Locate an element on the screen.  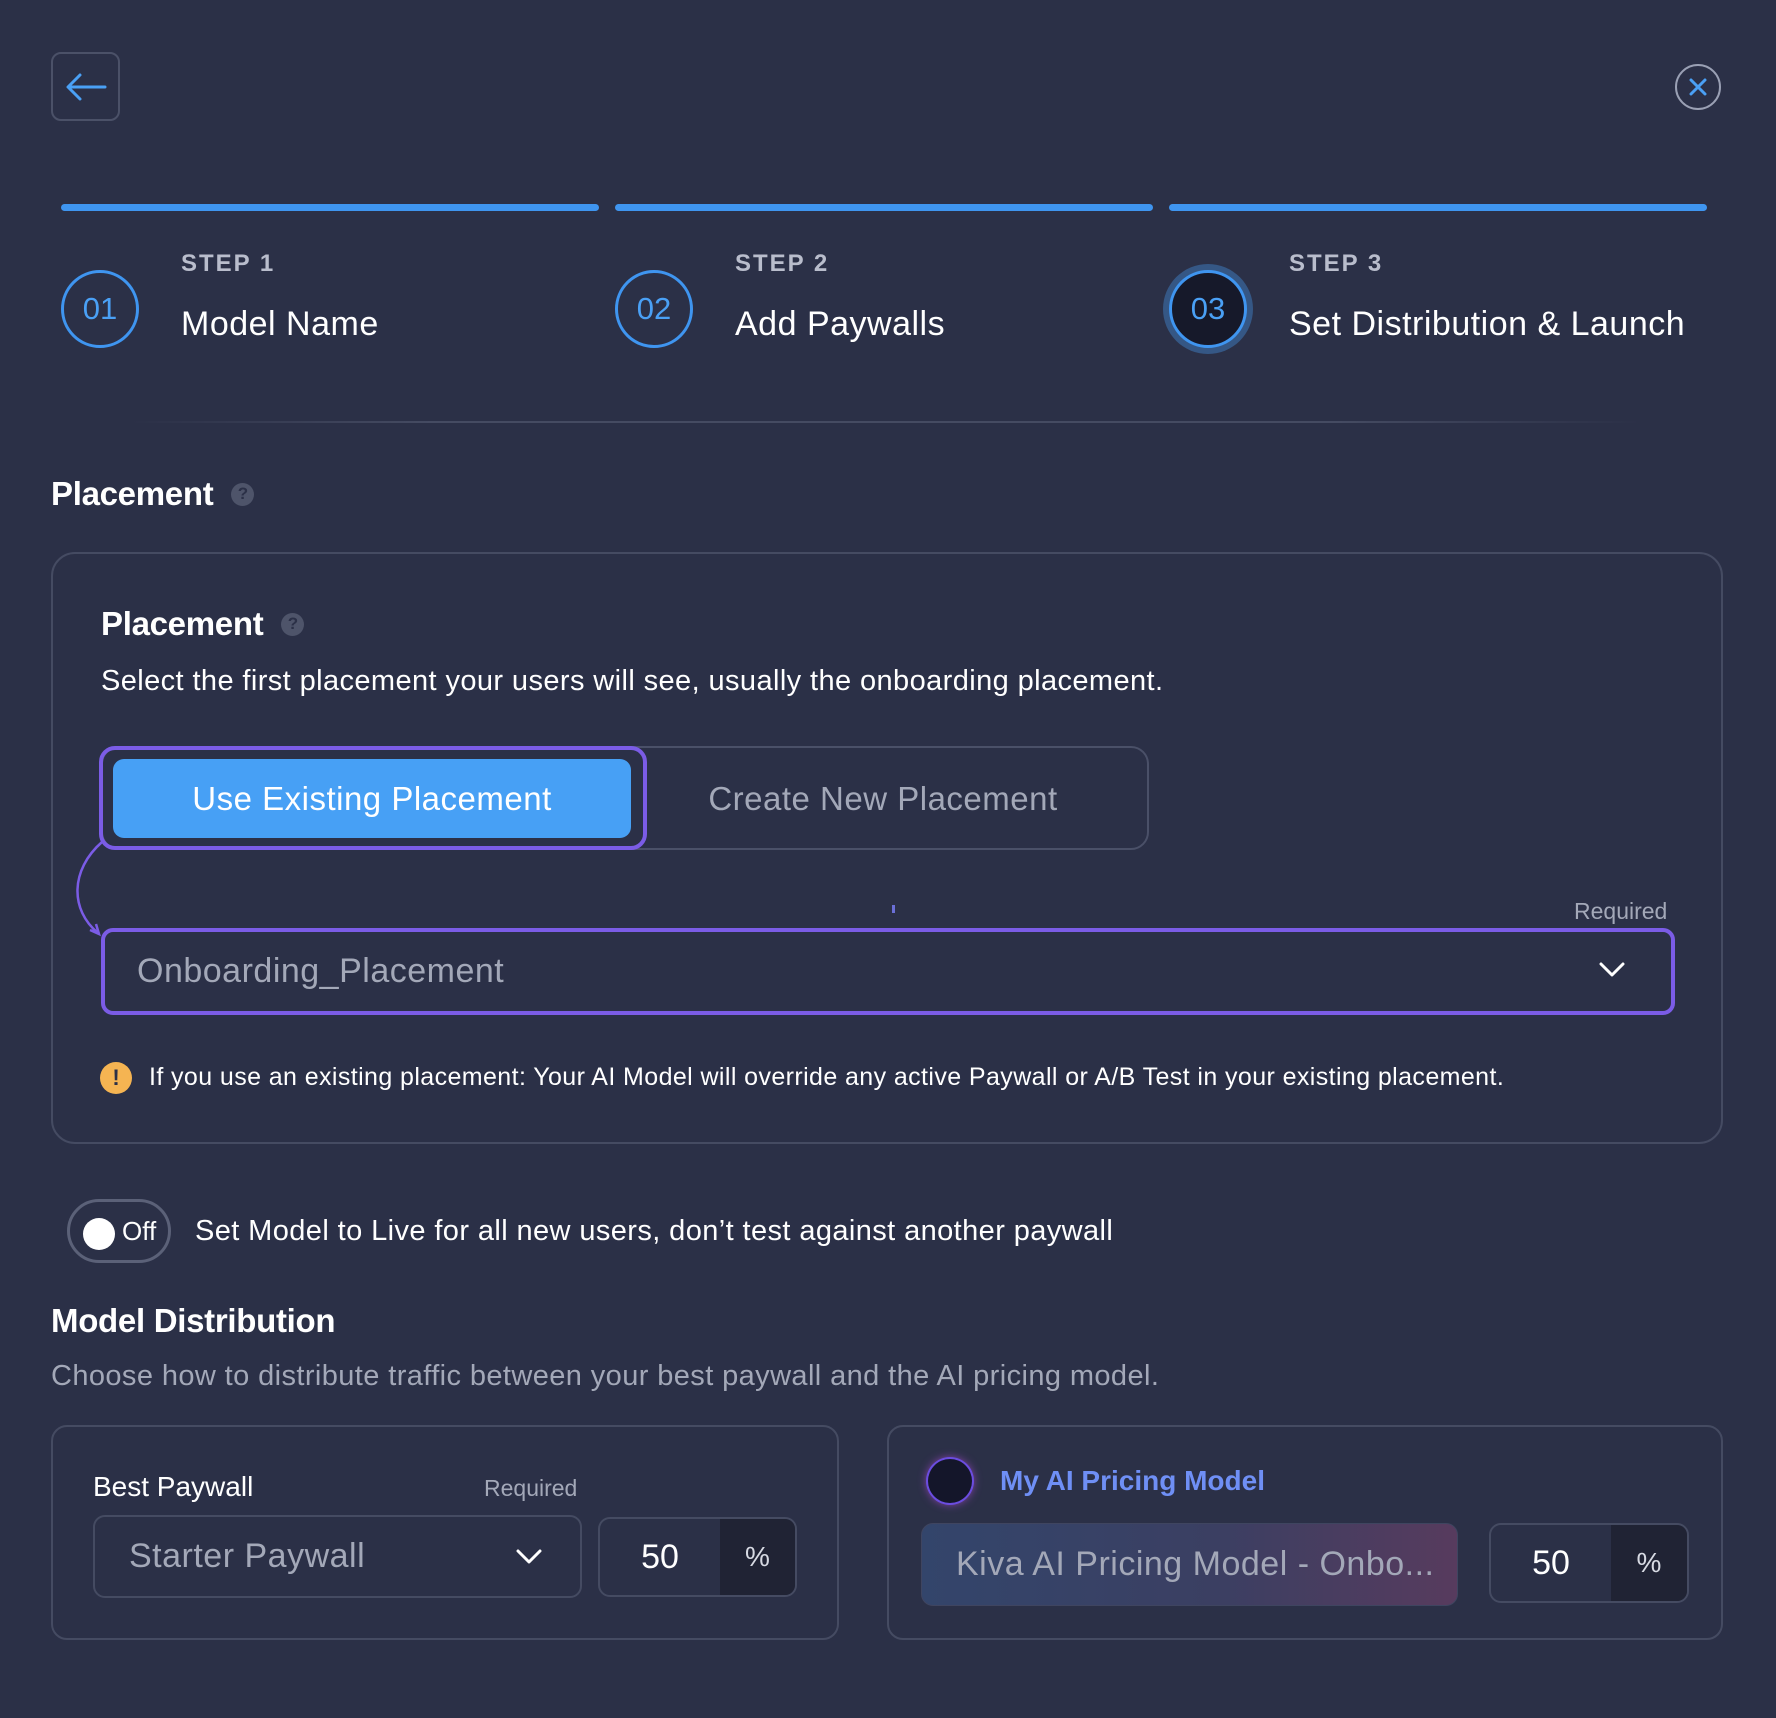
use-existing-placement-button: Use Existing Placement is located at coordinates (372, 798).